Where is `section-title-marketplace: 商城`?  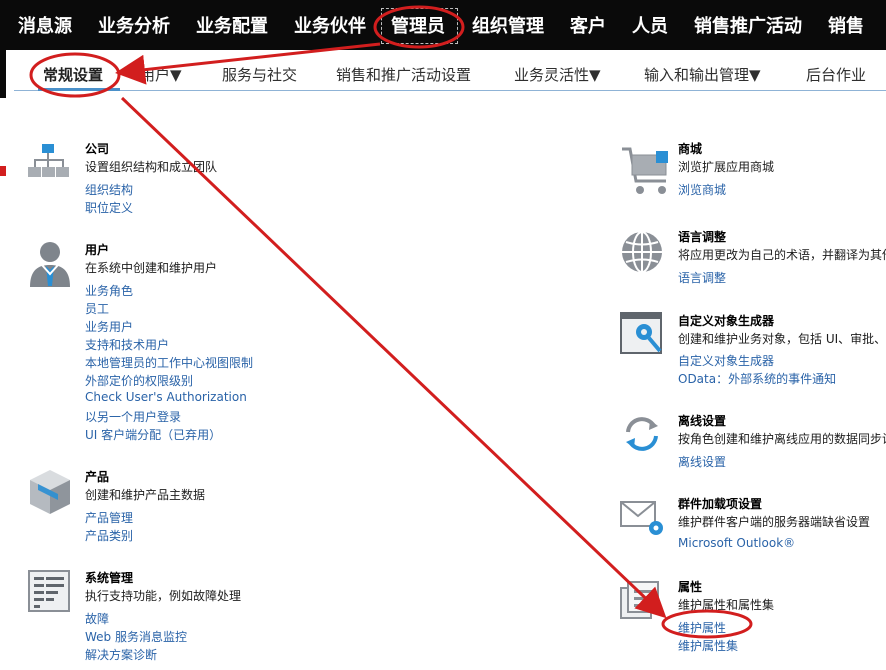
section-title-marketplace: 商城 is located at coordinates (690, 149).